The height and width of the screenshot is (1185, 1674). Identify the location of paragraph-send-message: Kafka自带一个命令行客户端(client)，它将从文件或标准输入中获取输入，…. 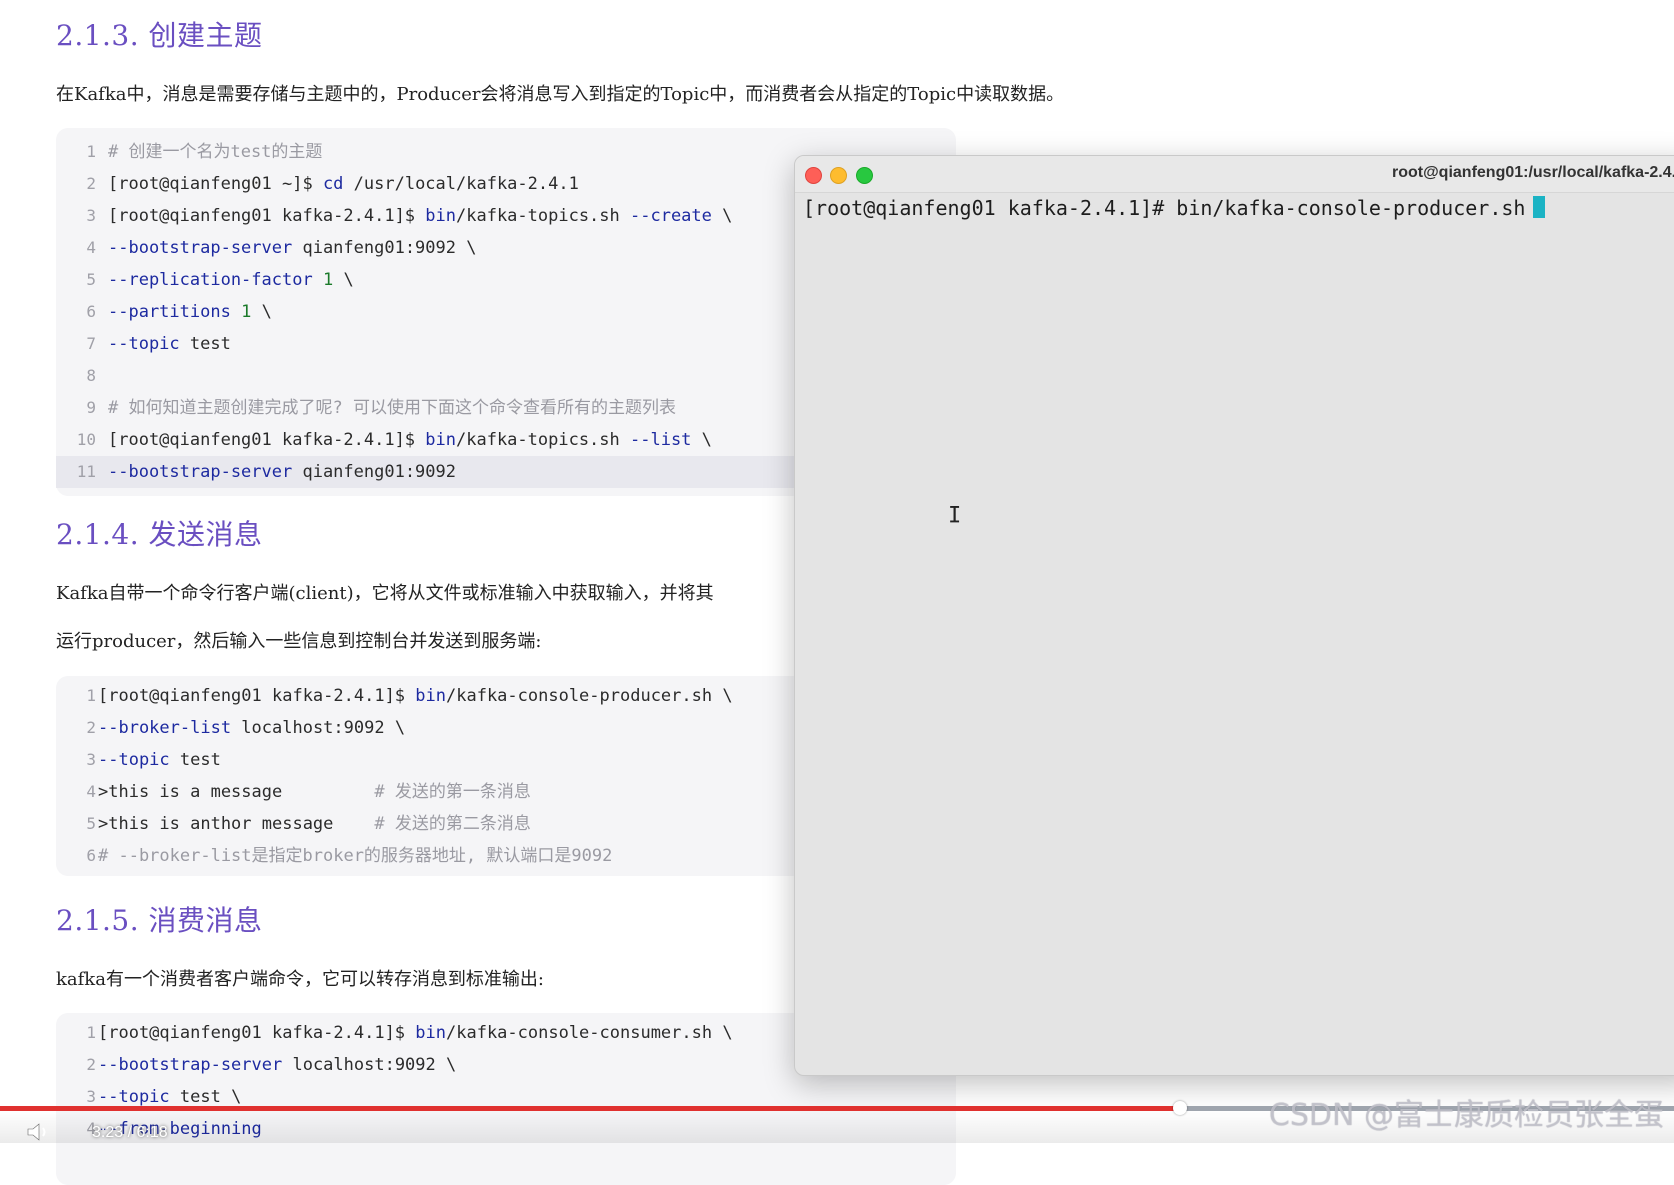
(385, 593).